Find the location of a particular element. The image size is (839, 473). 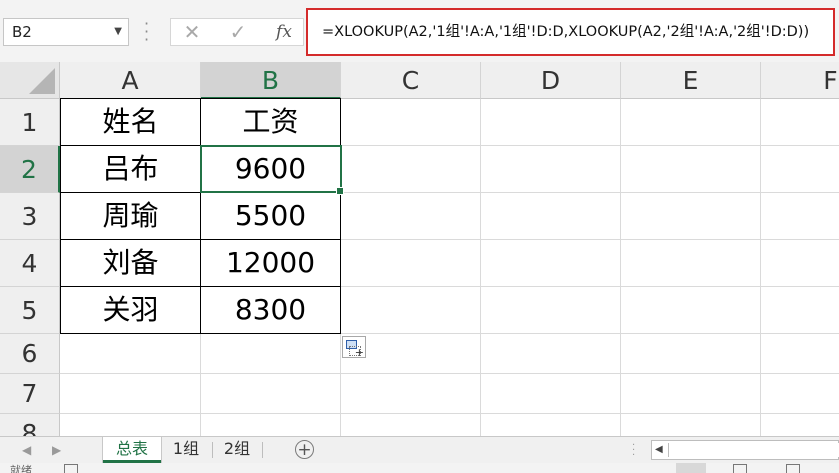

sheet-tab-summary: 总表 is located at coordinates (132, 450).